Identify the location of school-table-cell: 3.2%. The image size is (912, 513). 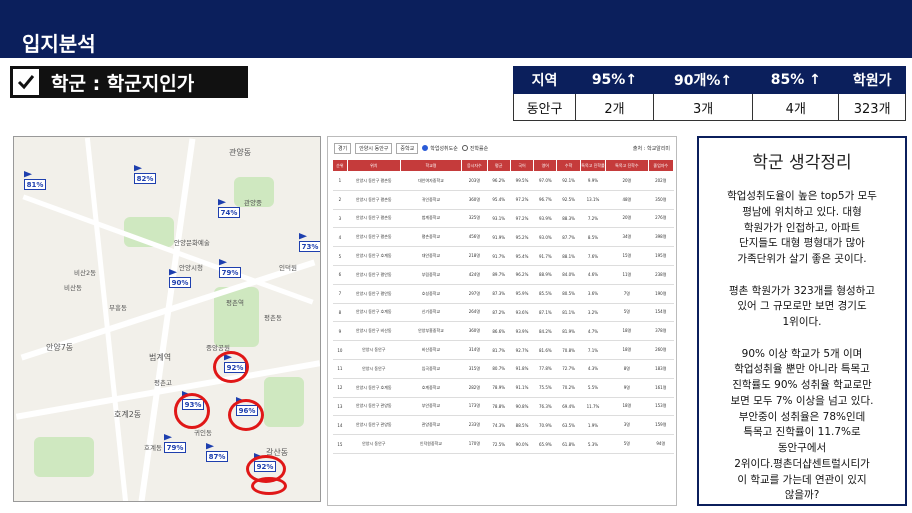
(593, 313).